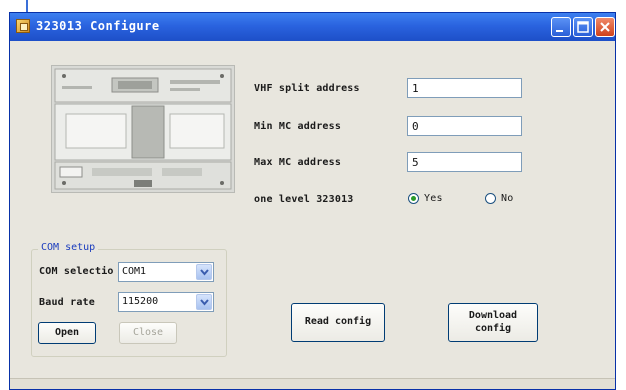 This screenshot has width=626, height=390. I want to click on com-selection-label: COM selectio, so click(76, 271).